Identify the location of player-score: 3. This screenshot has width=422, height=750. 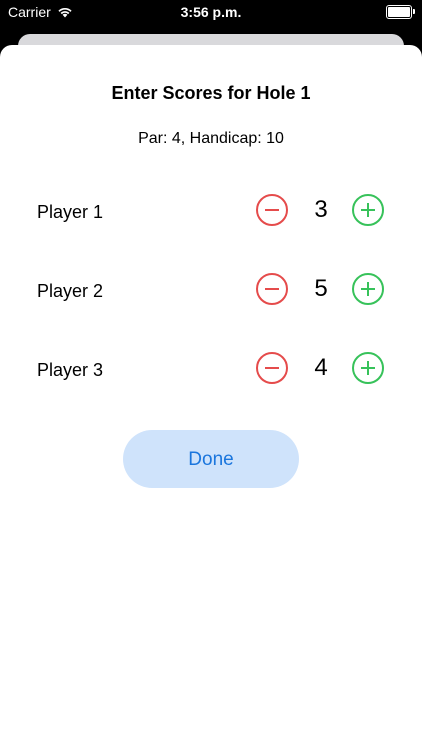
(321, 209).